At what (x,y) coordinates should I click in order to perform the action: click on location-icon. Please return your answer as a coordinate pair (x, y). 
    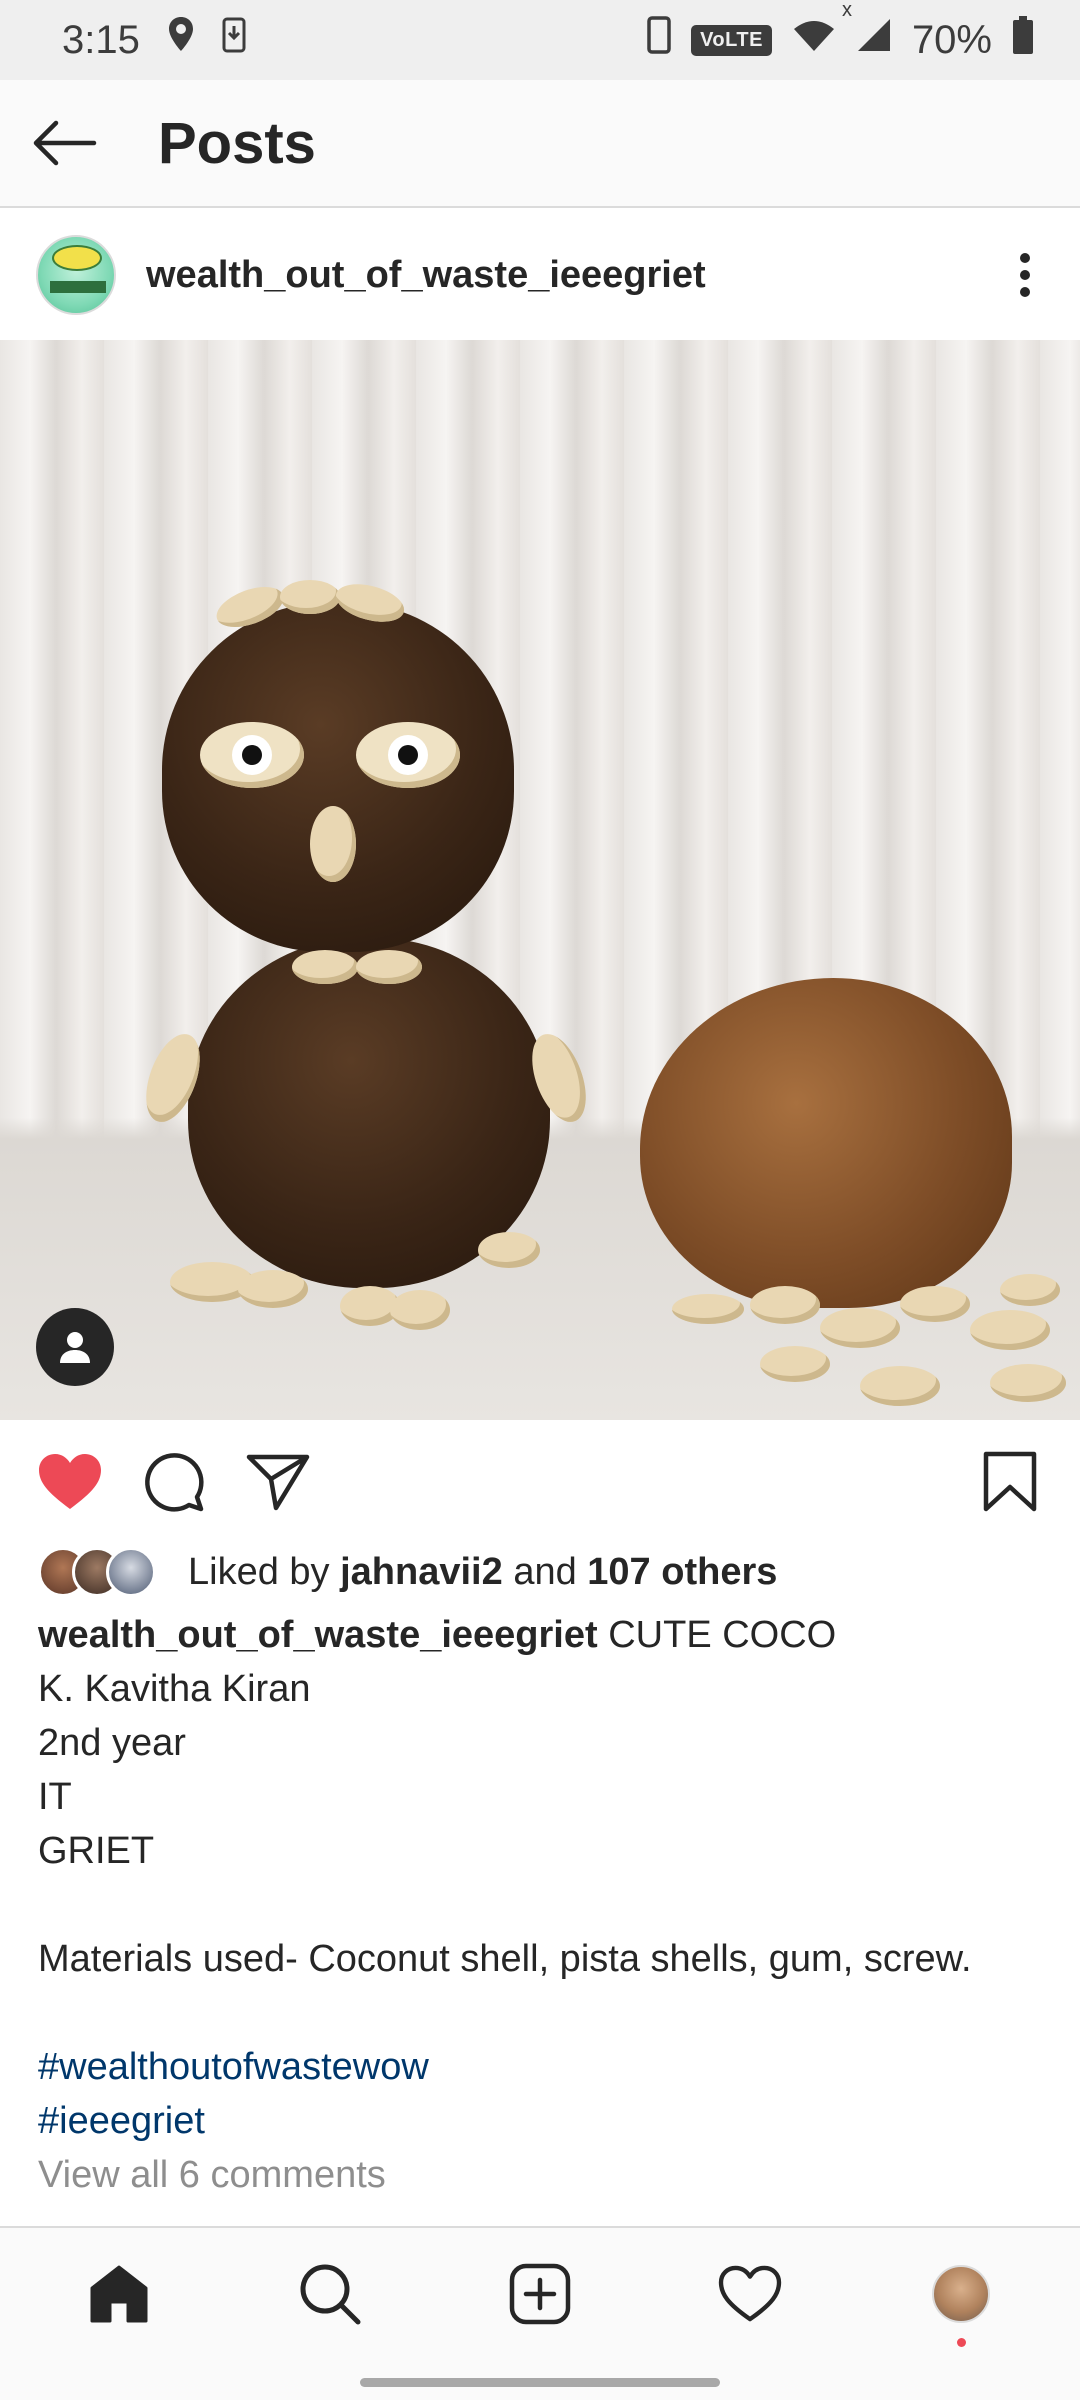
    Looking at the image, I should click on (181, 40).